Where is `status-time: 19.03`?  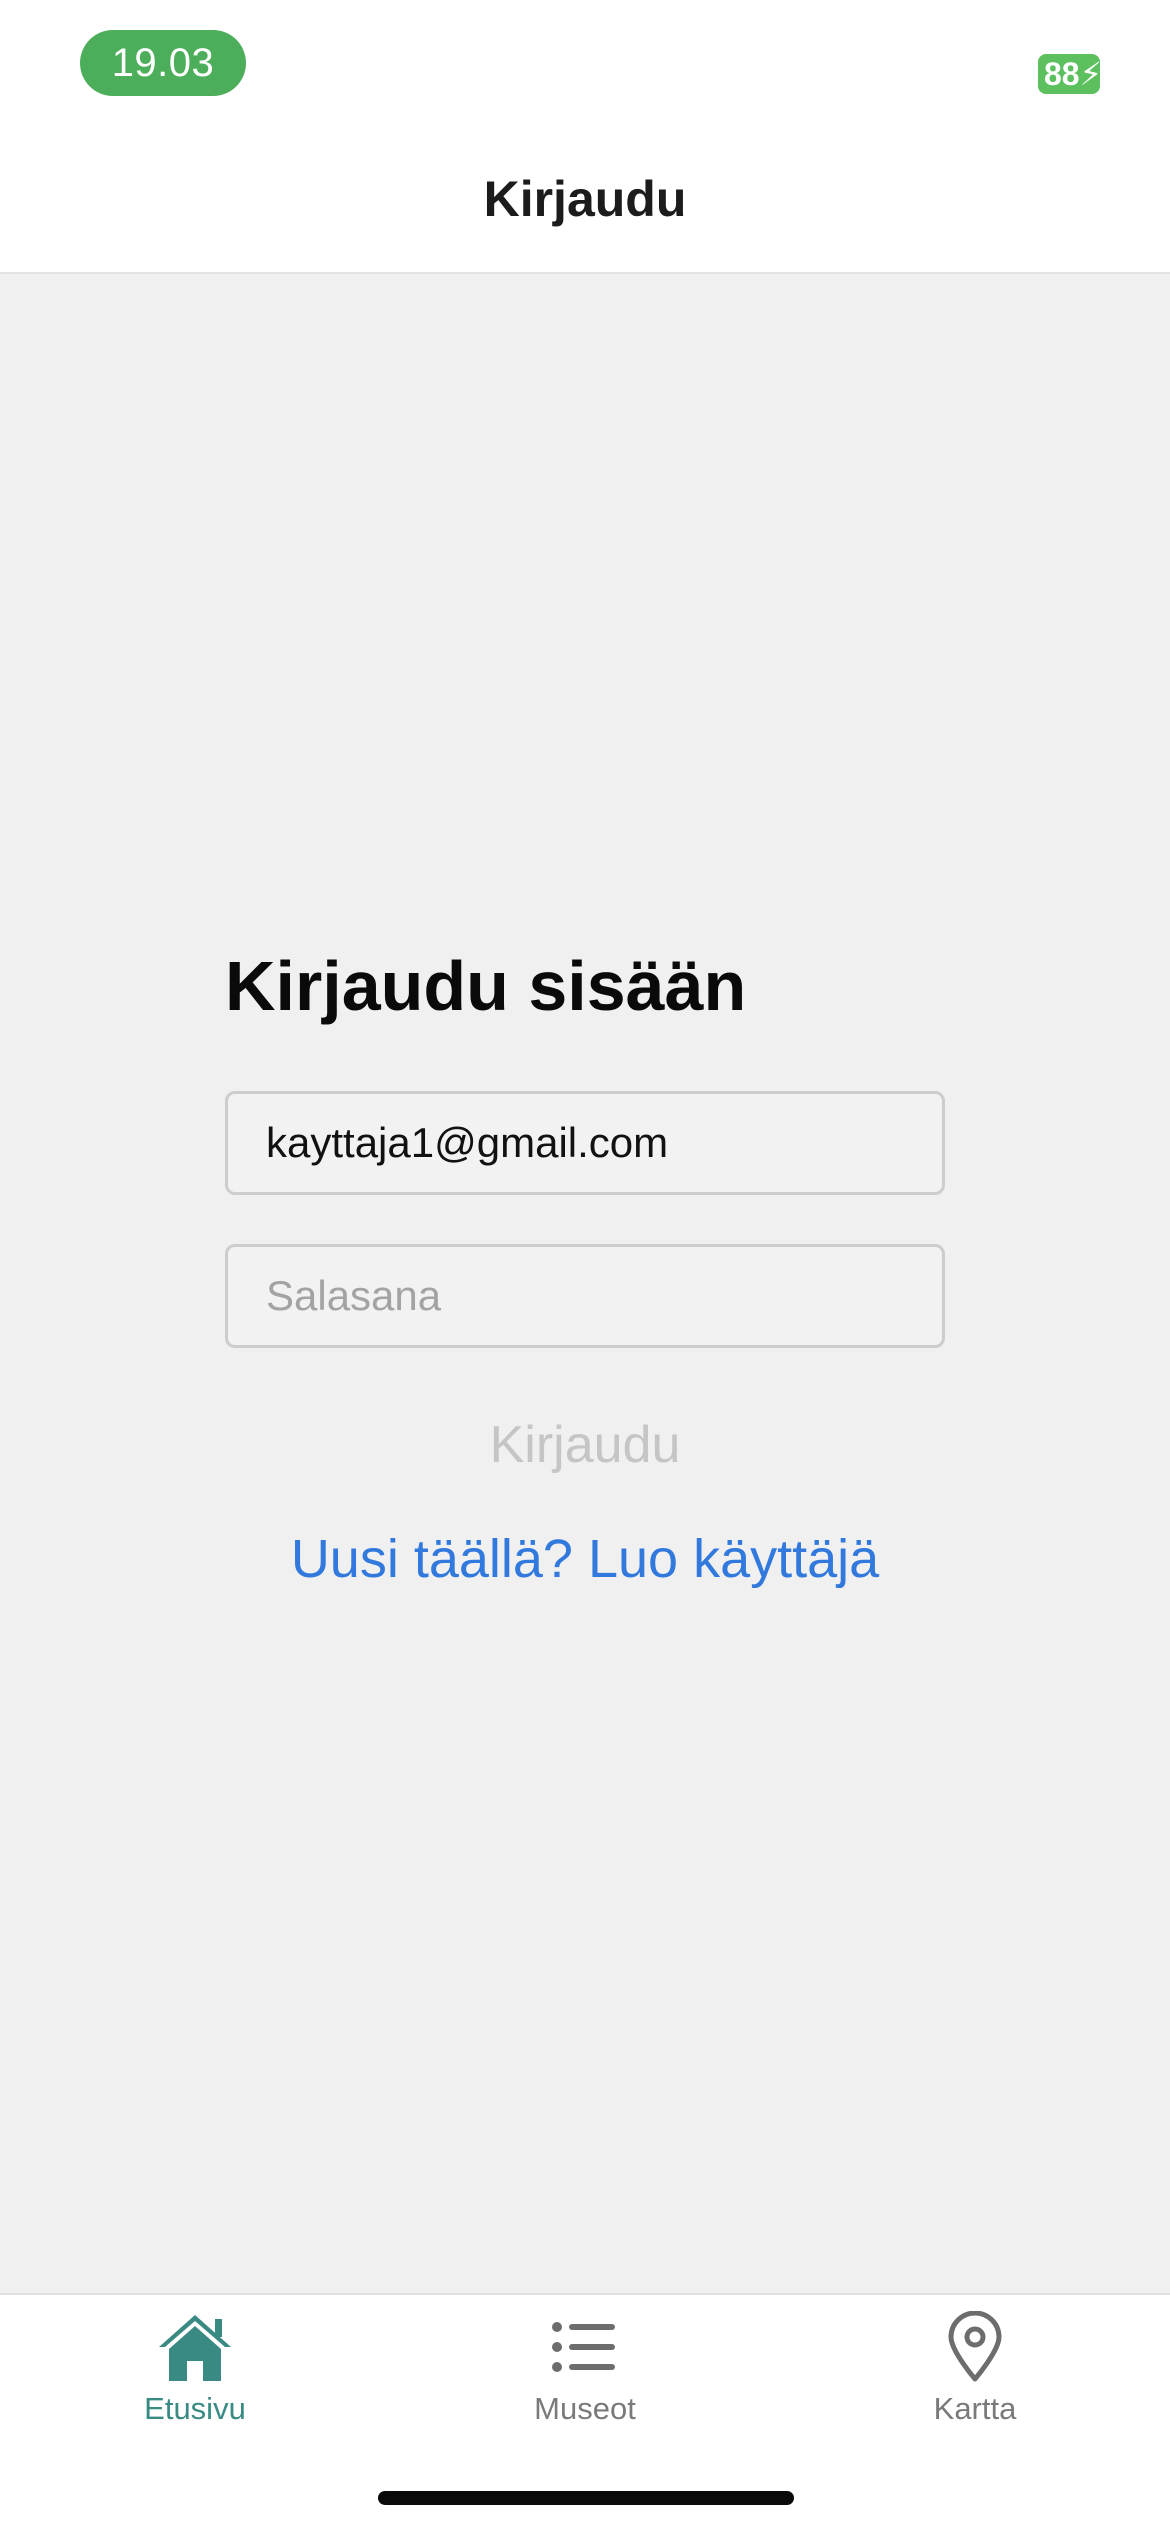
status-time: 19.03 is located at coordinates (163, 63).